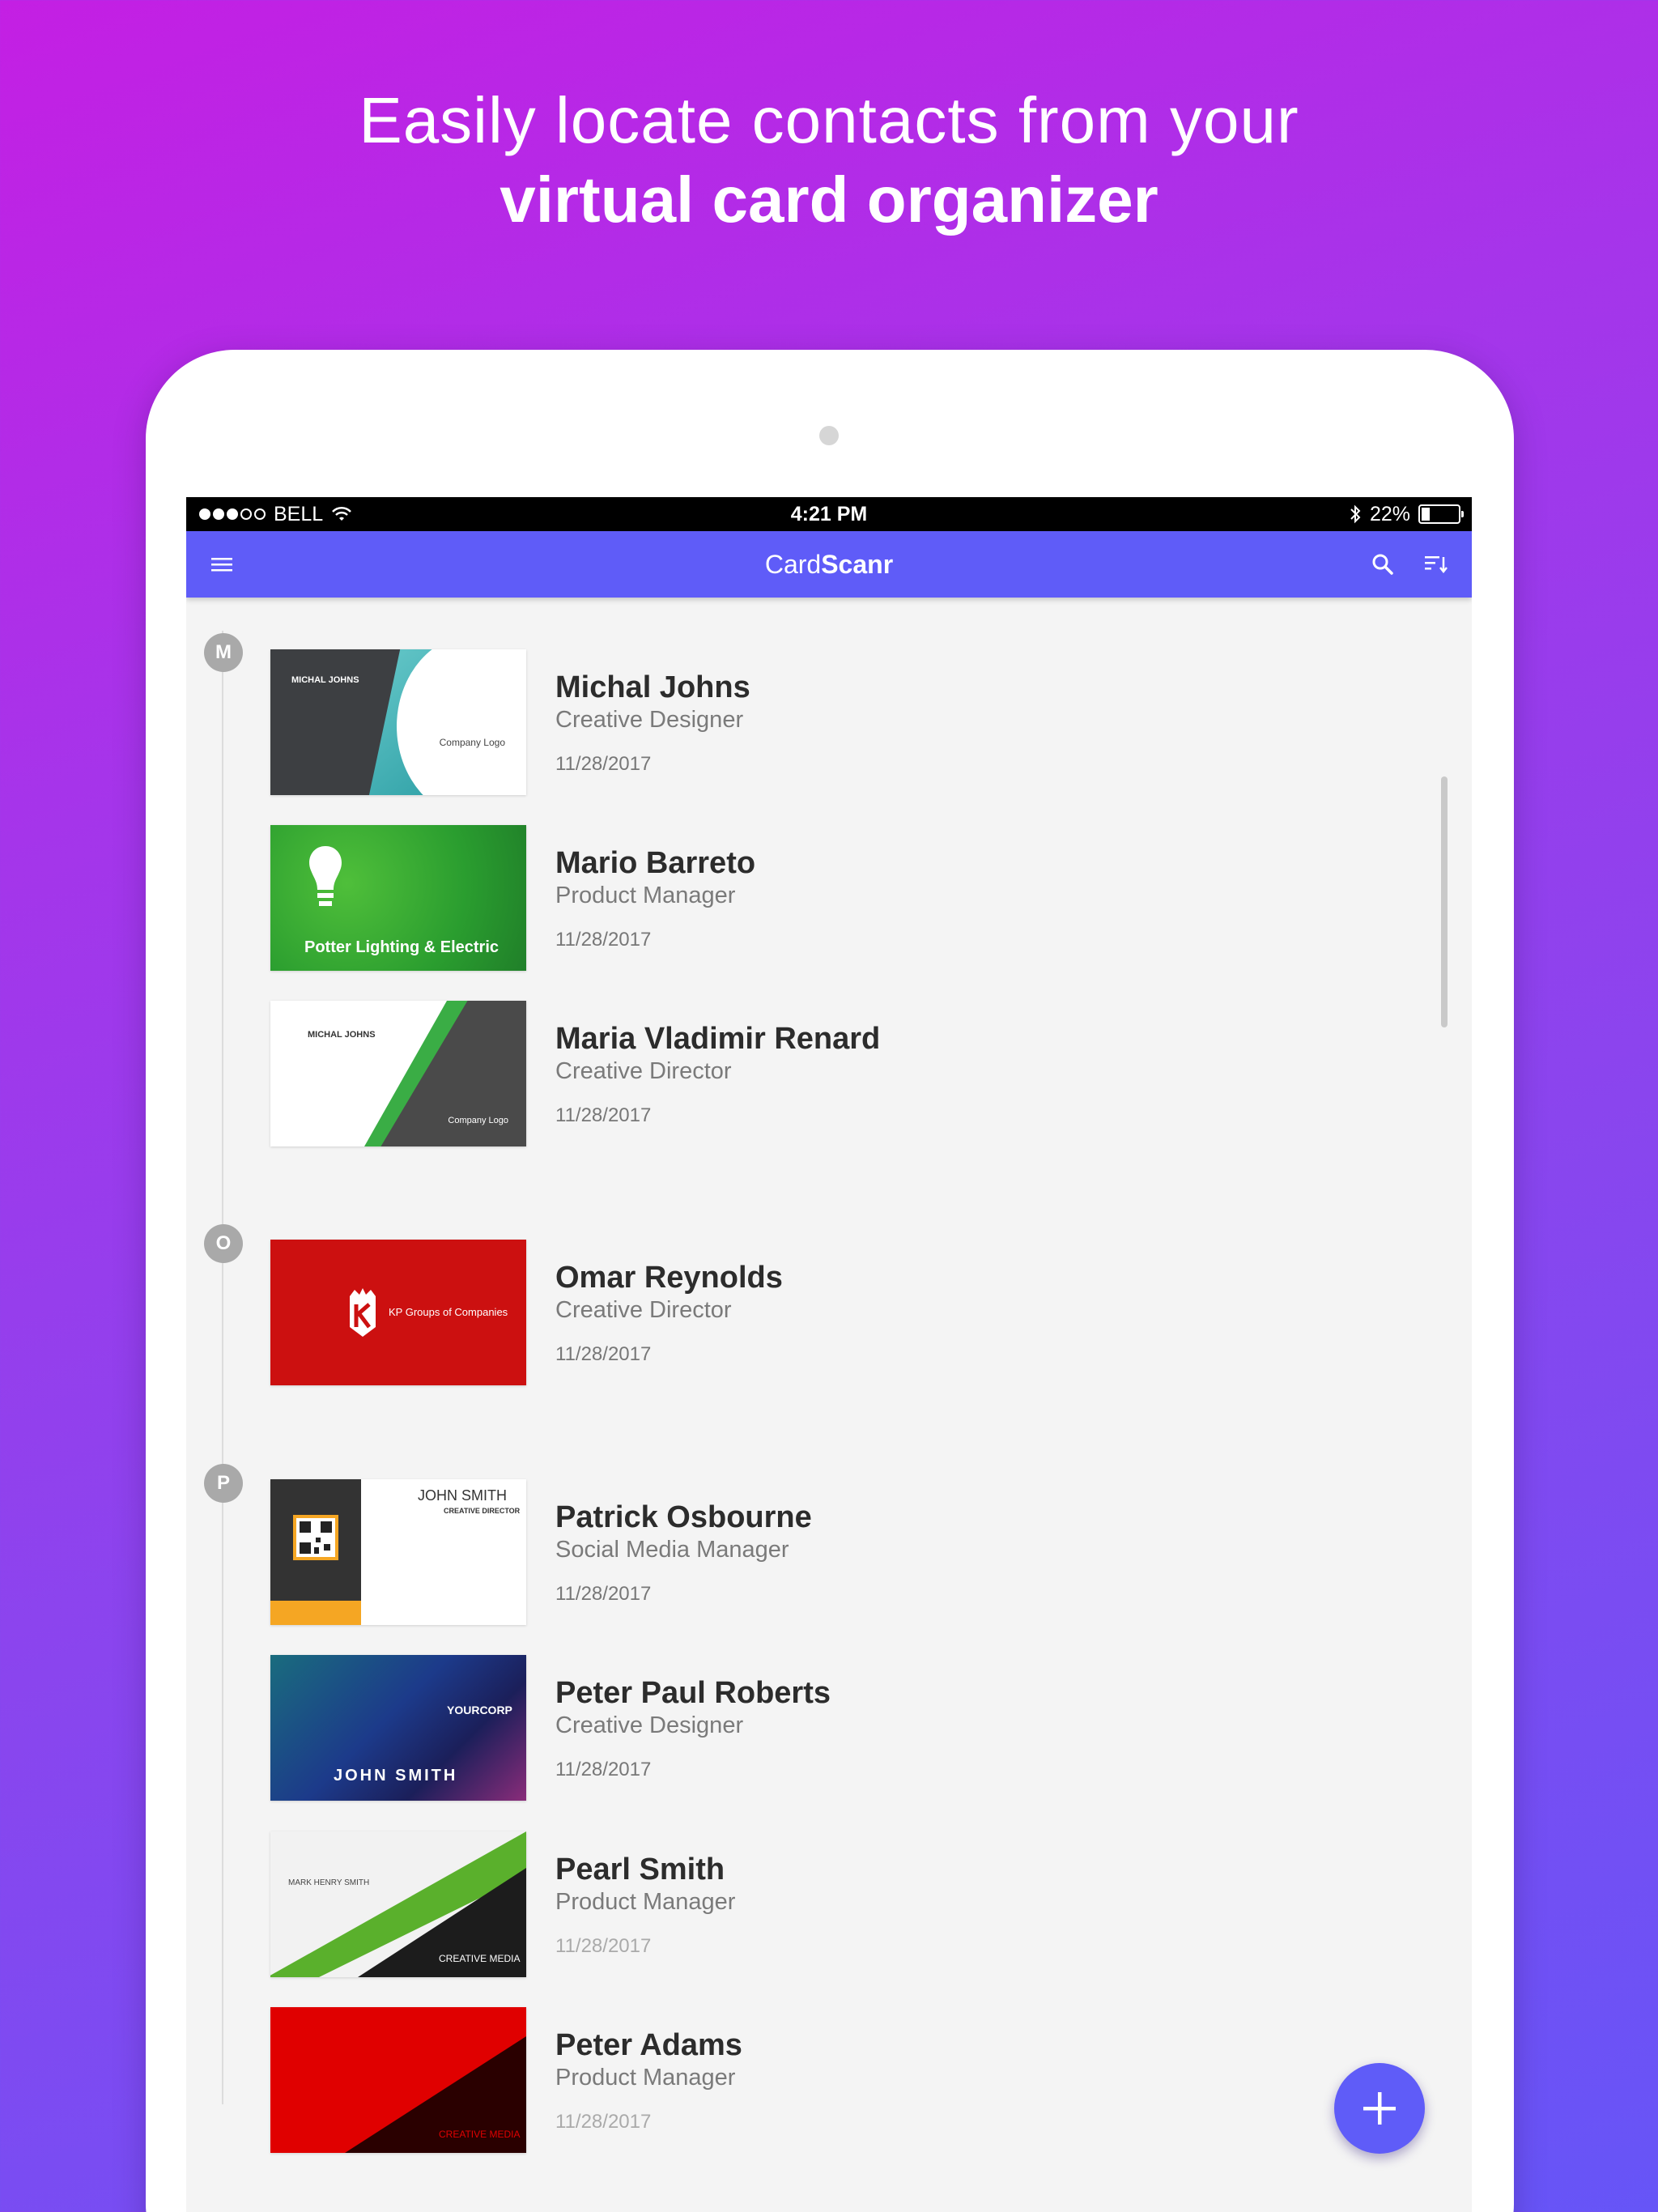 The image size is (1658, 2212). I want to click on status-time: 4:21 PM, so click(829, 514).